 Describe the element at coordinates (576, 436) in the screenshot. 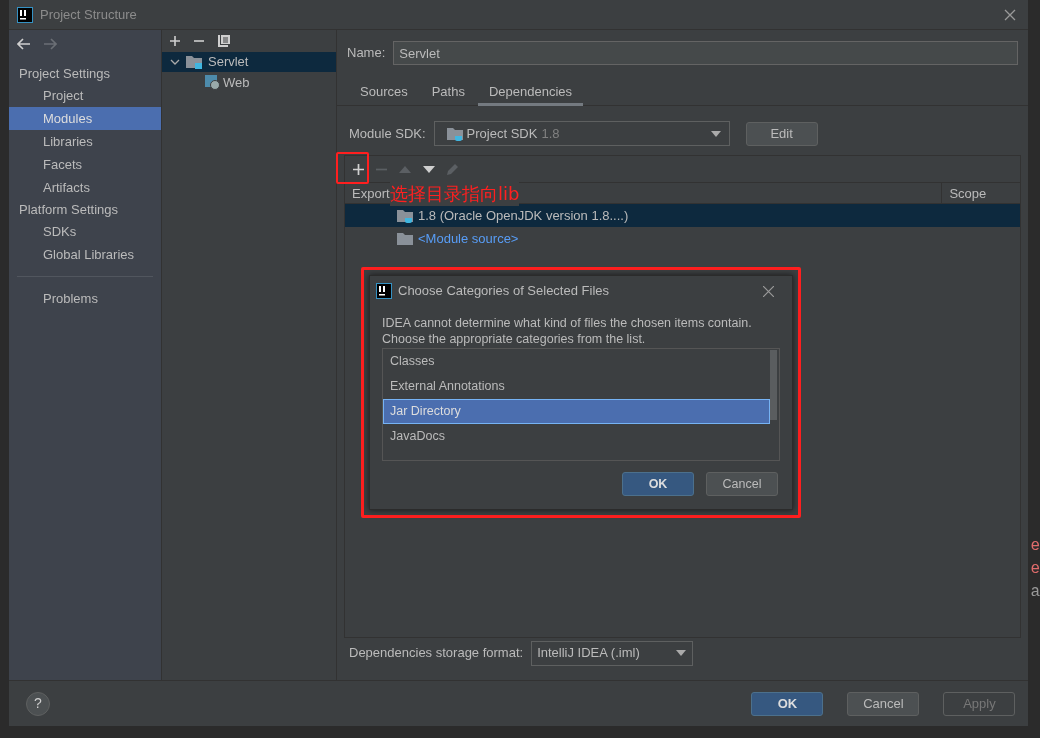

I see `list-item: JavaDocs` at that location.